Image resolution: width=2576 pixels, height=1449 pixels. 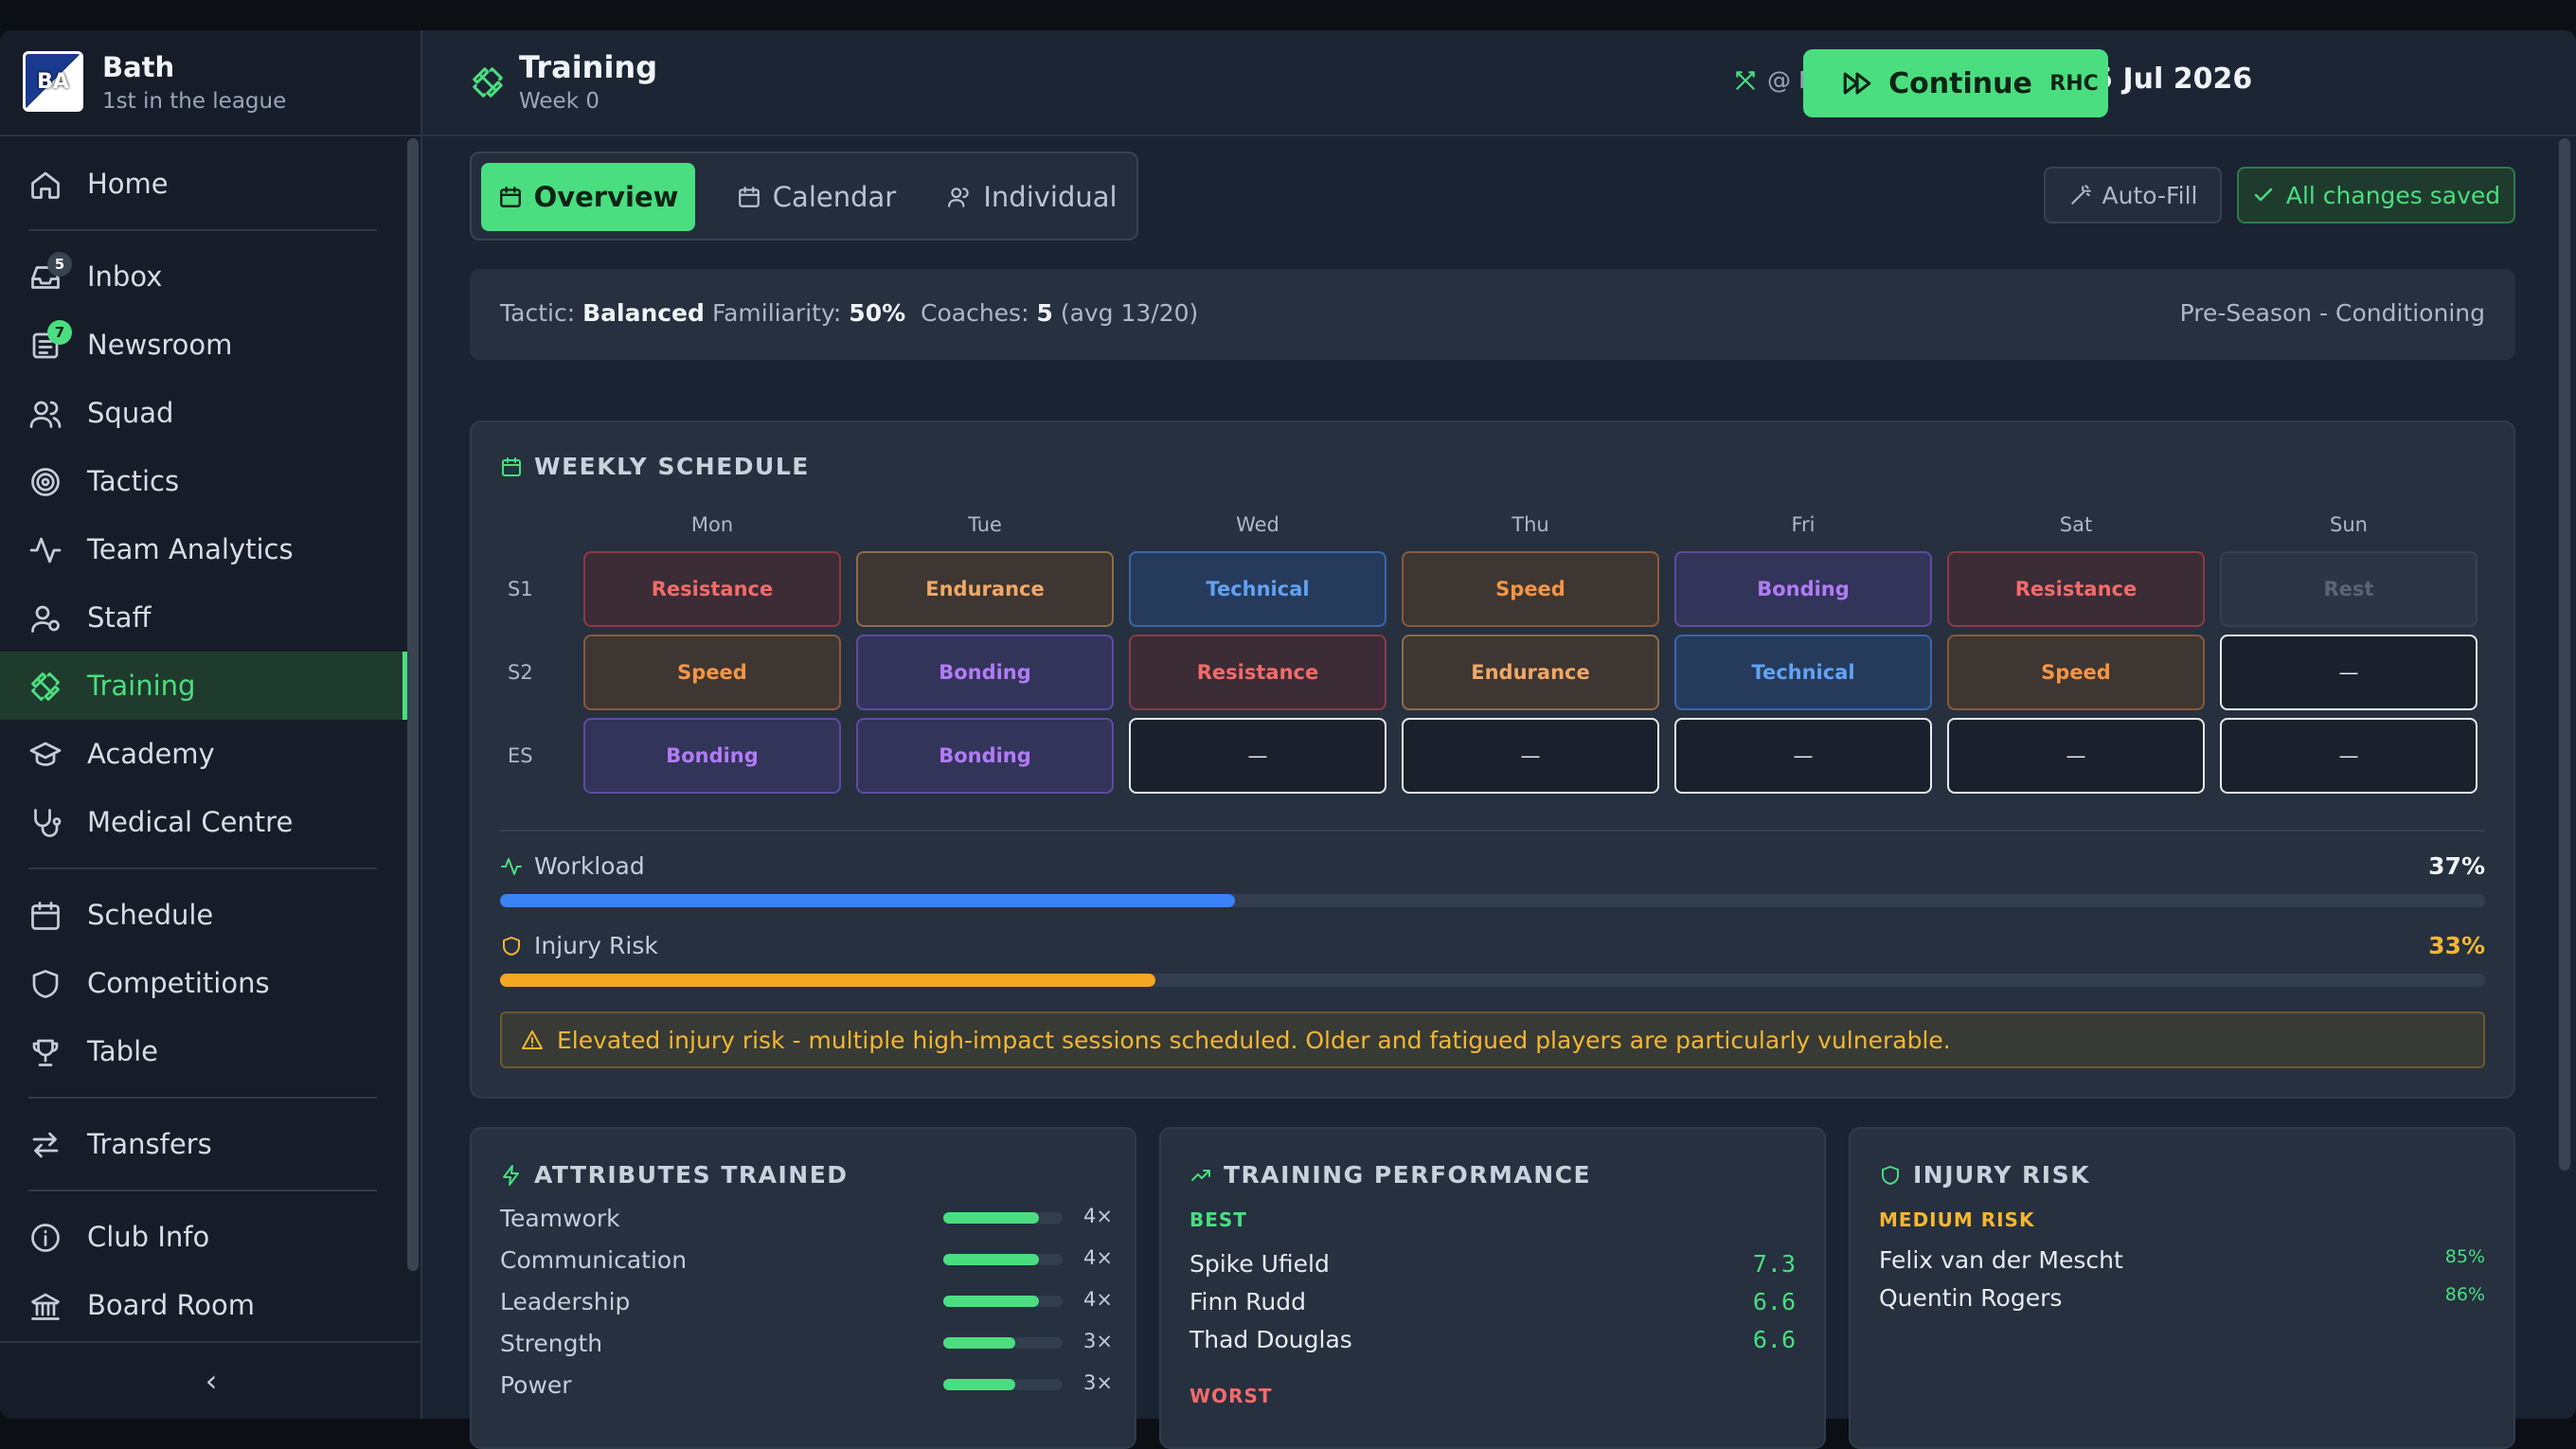 I want to click on best-player-row: Spike Ufield 7.3, so click(x=1493, y=1264).